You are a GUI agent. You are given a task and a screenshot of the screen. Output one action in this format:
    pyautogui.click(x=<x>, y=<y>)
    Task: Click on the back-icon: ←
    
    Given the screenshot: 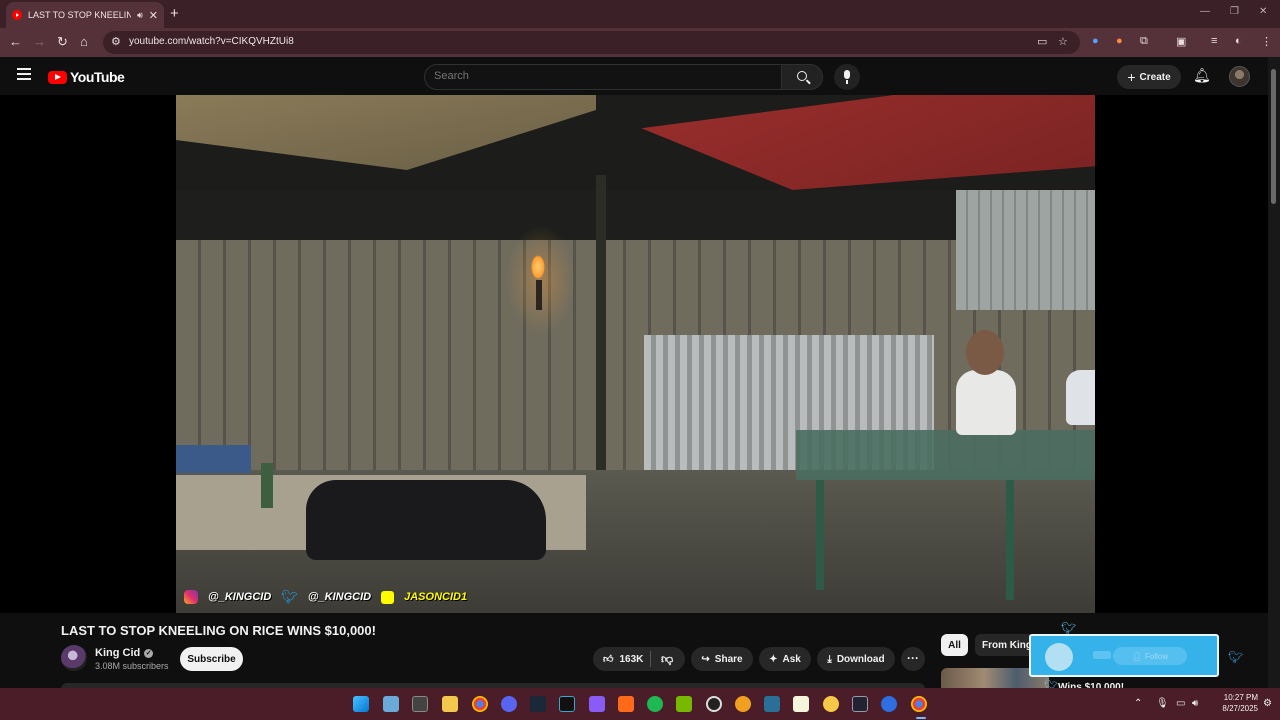 What is the action you would take?
    pyautogui.click(x=15, y=41)
    